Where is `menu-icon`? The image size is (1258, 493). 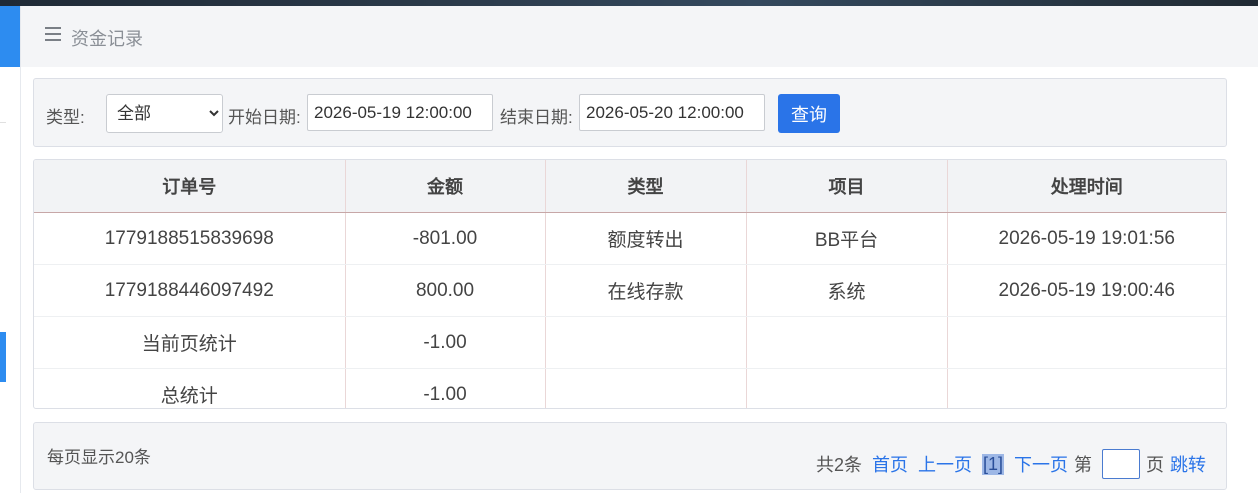 menu-icon is located at coordinates (53, 34).